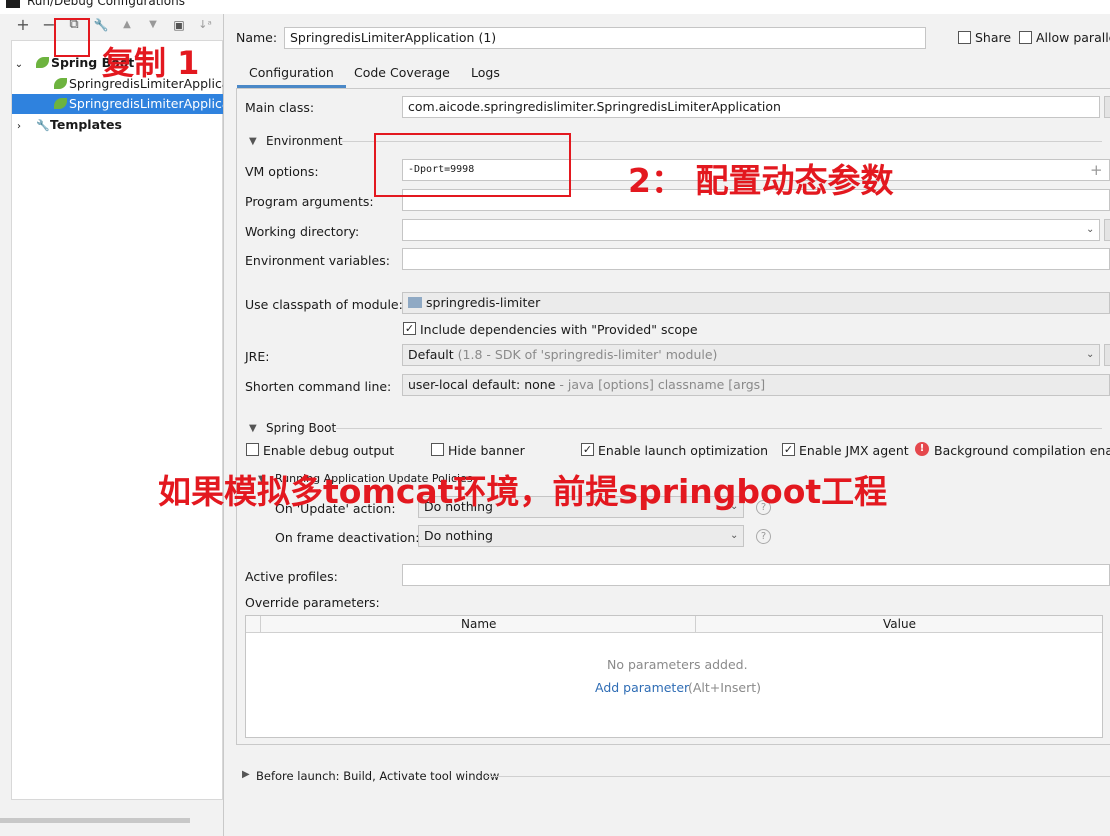  I want to click on column-header-value: Value, so click(899, 624).